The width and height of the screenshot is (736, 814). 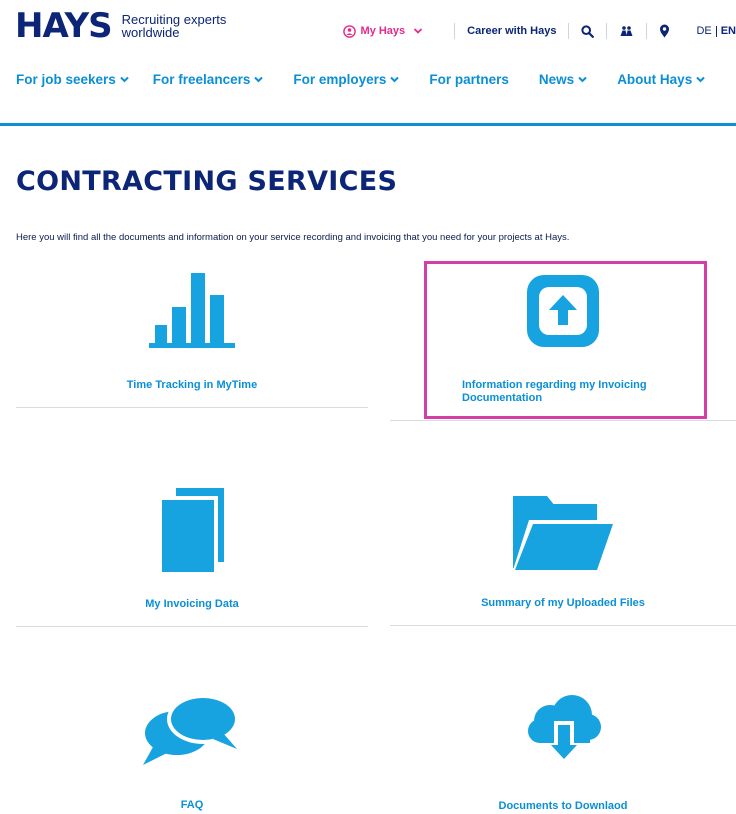 What do you see at coordinates (120, 26) in the screenshot?
I see `hays-logo: HAYS Recruiting experts worldwide` at bounding box center [120, 26].